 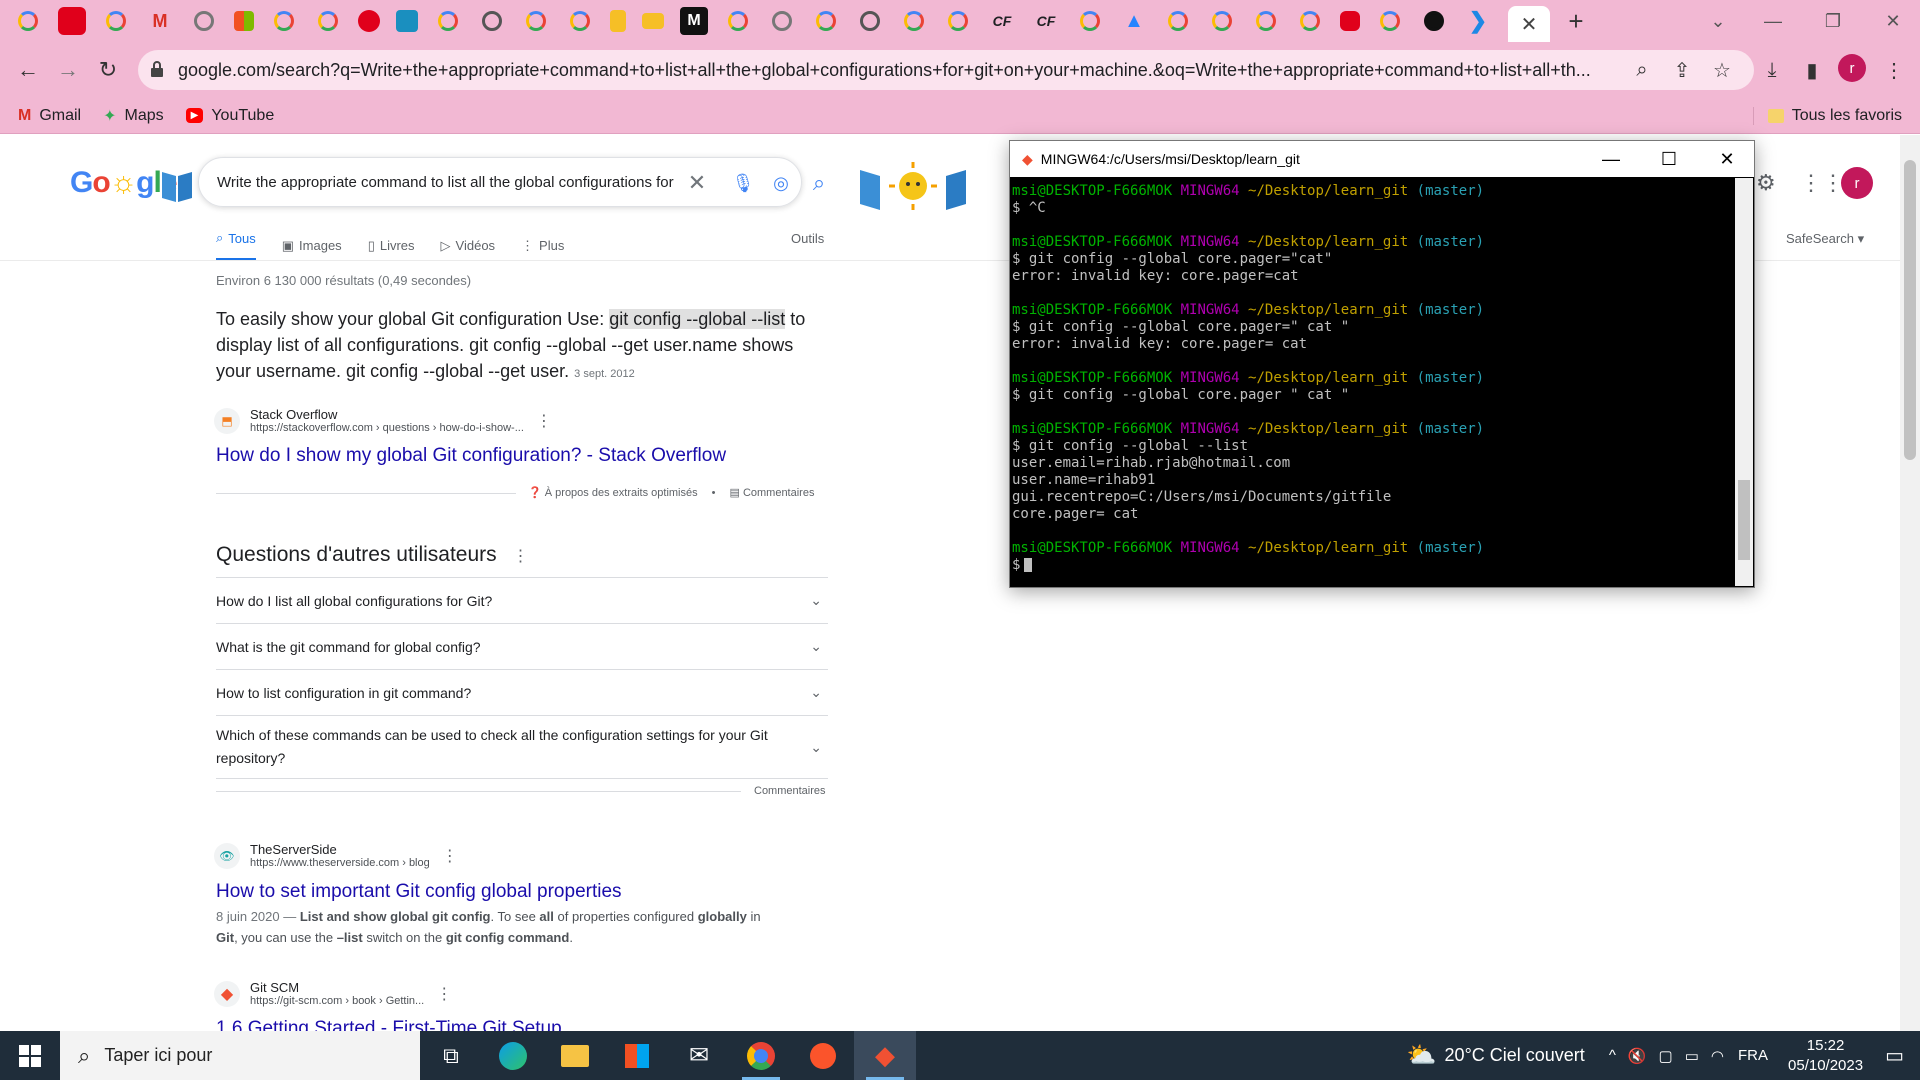 I want to click on tab-github-icon, so click(x=1434, y=21).